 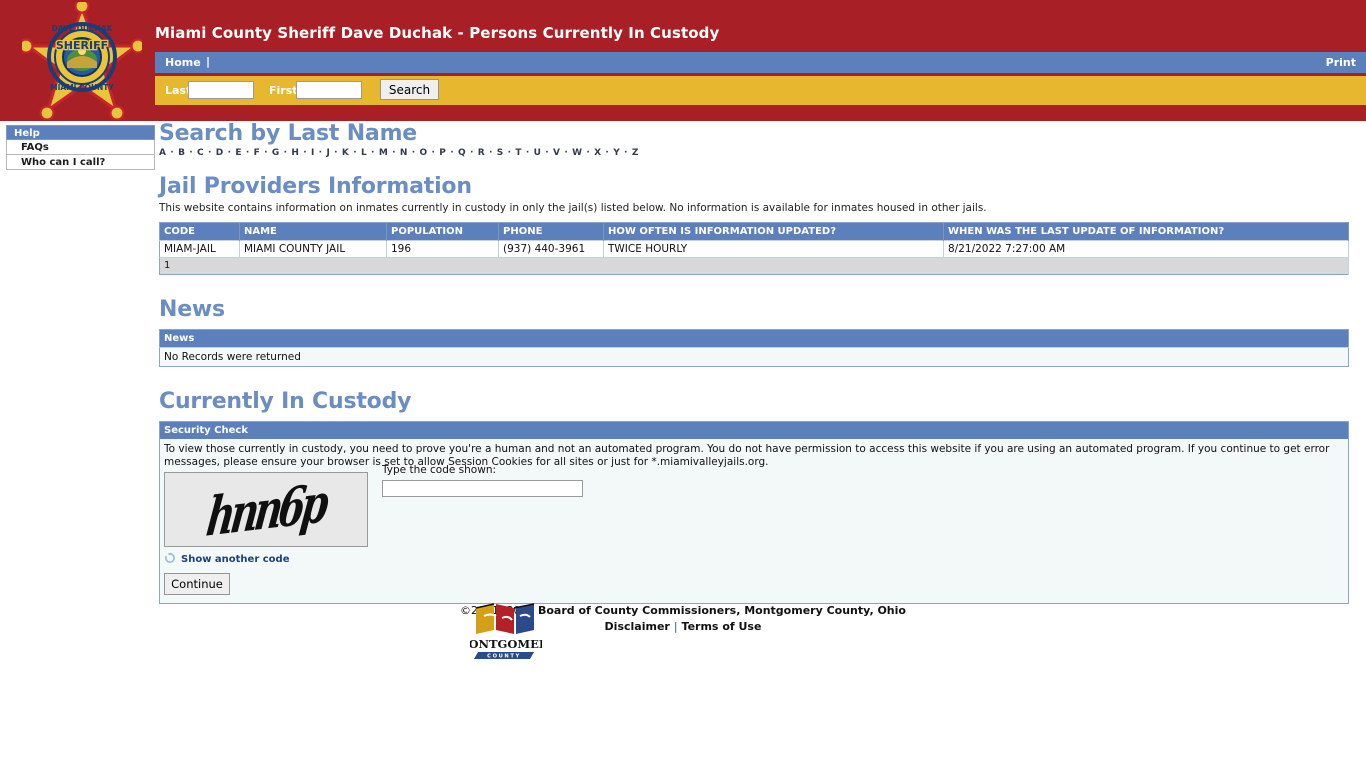 What do you see at coordinates (80, 162) in the screenshot?
I see `sidebar-item-who-can-i-call: Who can I call?` at bounding box center [80, 162].